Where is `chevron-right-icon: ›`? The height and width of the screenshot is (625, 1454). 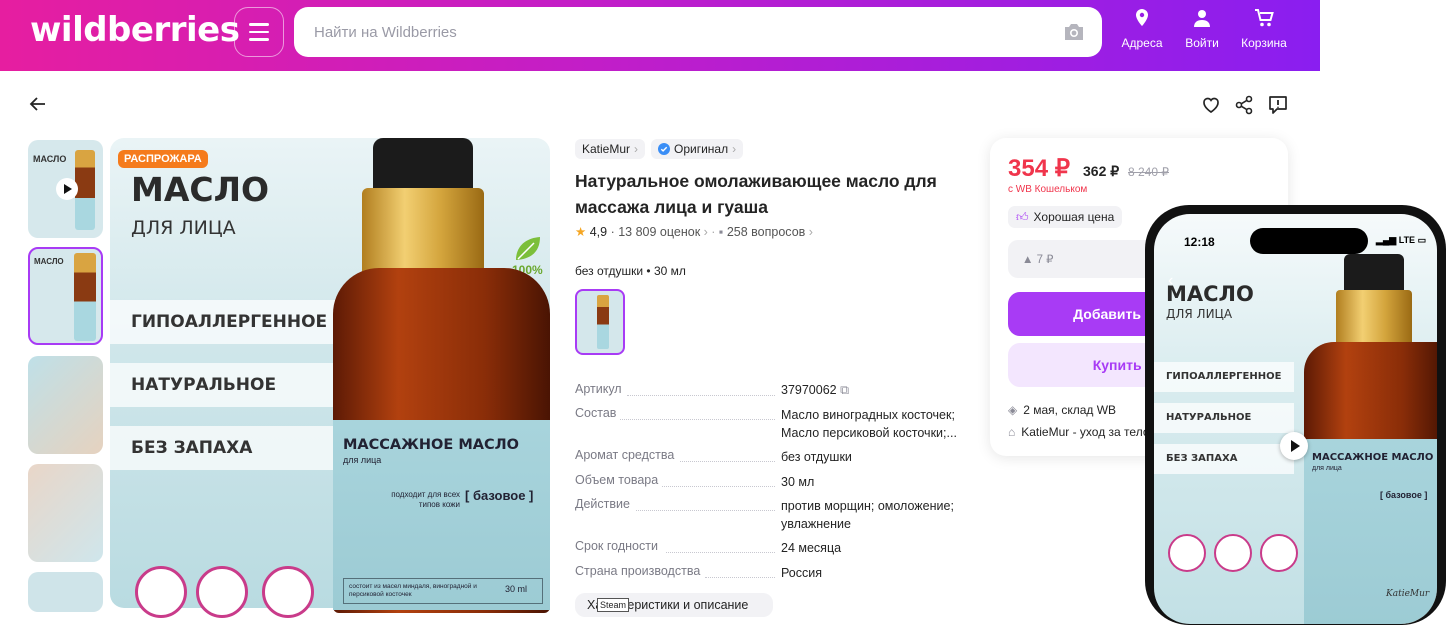 chevron-right-icon: › is located at coordinates (734, 149).